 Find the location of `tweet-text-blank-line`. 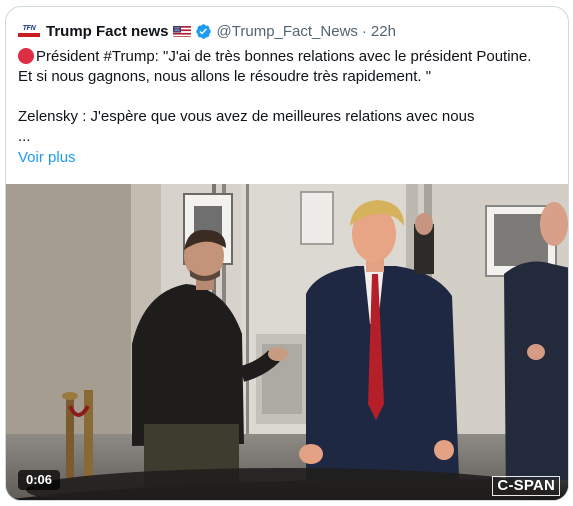

tweet-text-blank-line is located at coordinates (290, 97).